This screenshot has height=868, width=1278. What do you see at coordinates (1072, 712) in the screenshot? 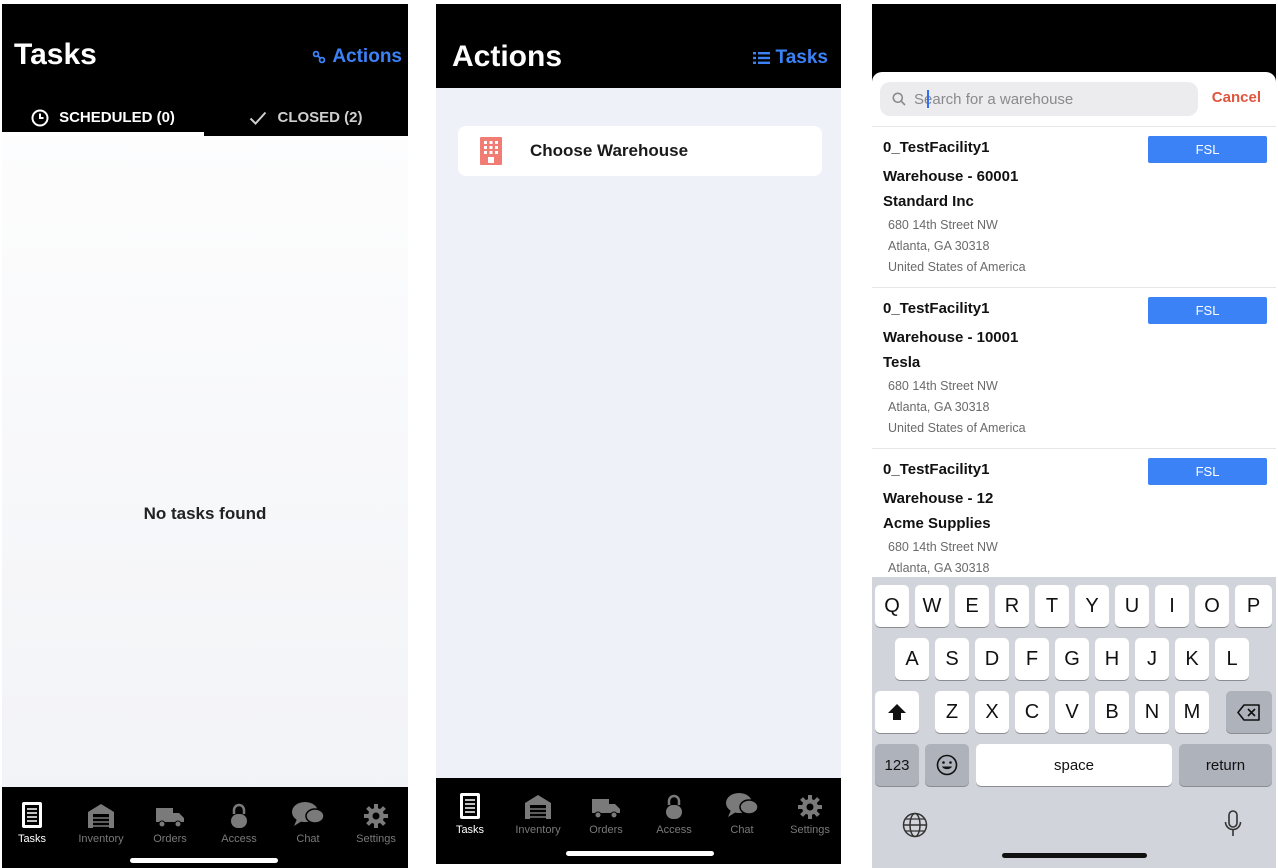
I see `key-v: V` at bounding box center [1072, 712].